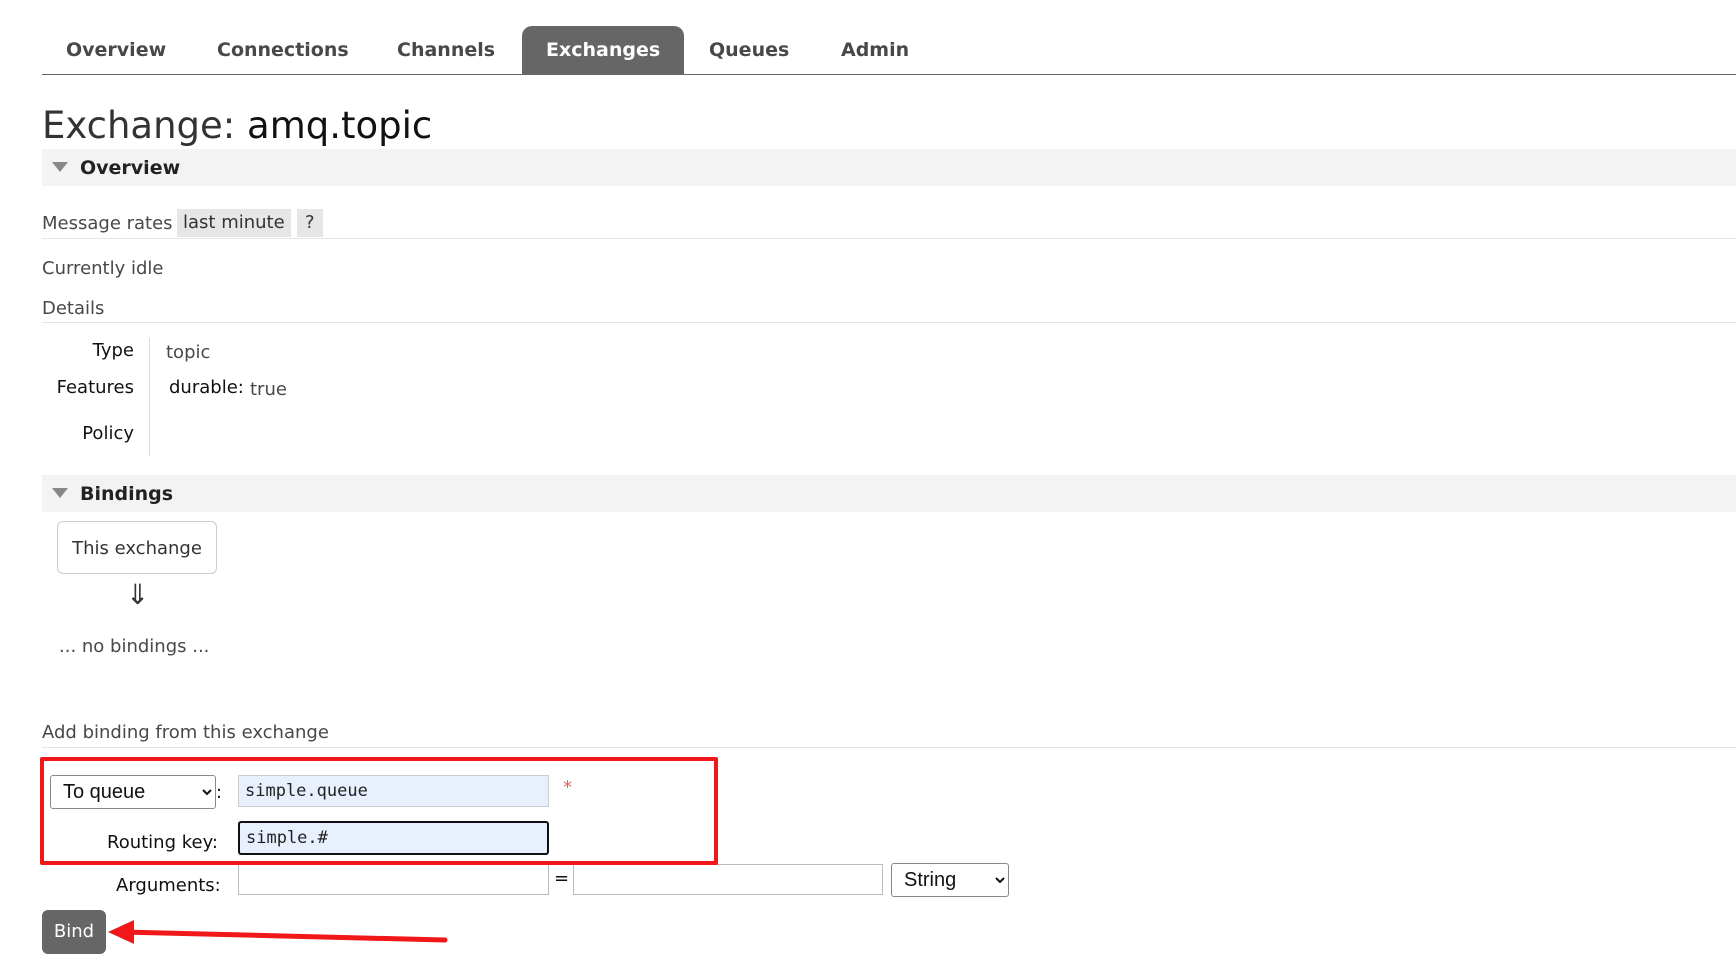  I want to click on tab-queues: Queues, so click(749, 50).